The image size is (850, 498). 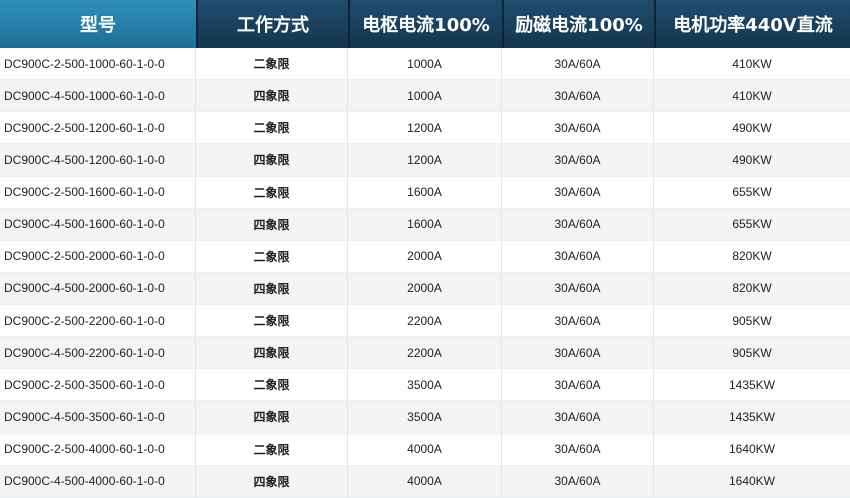 I want to click on cell-model: DC900C-4-500-2000-60-1-0-0, so click(x=98, y=288).